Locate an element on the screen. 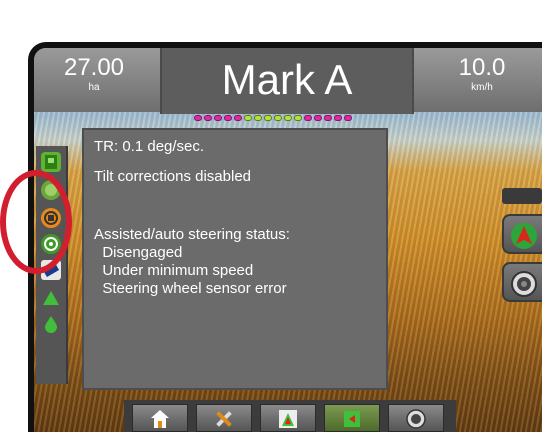  speed-value: 10.0 is located at coordinates (482, 67).